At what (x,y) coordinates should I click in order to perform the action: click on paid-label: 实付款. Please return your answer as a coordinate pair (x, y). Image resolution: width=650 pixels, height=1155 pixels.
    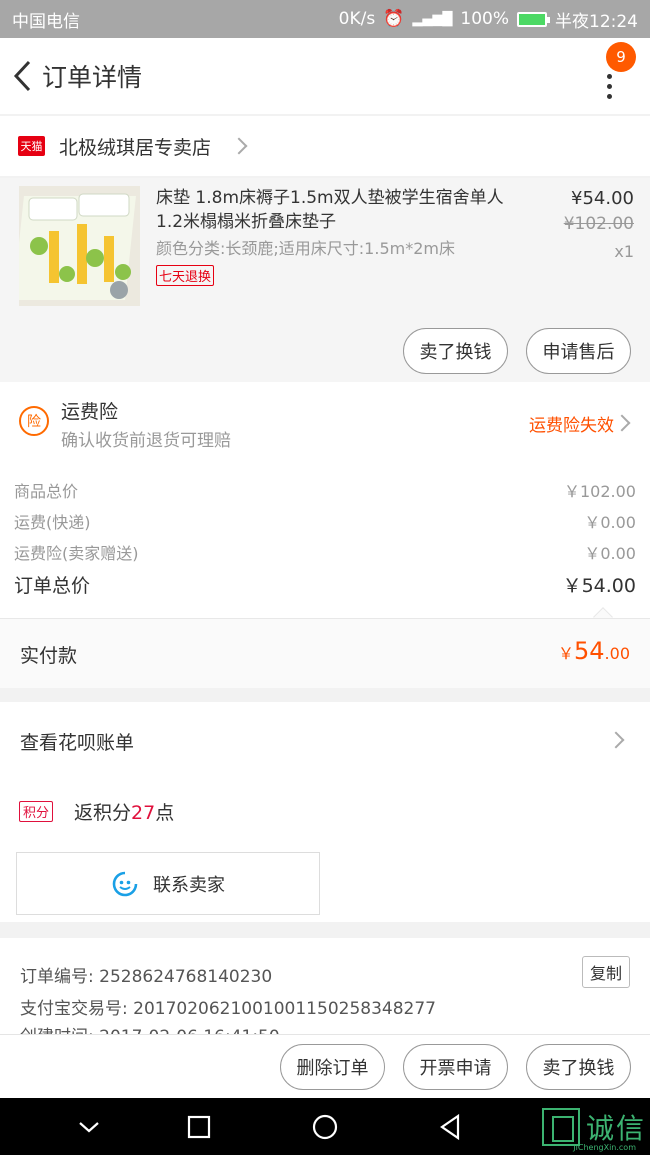
    Looking at the image, I should click on (49, 656).